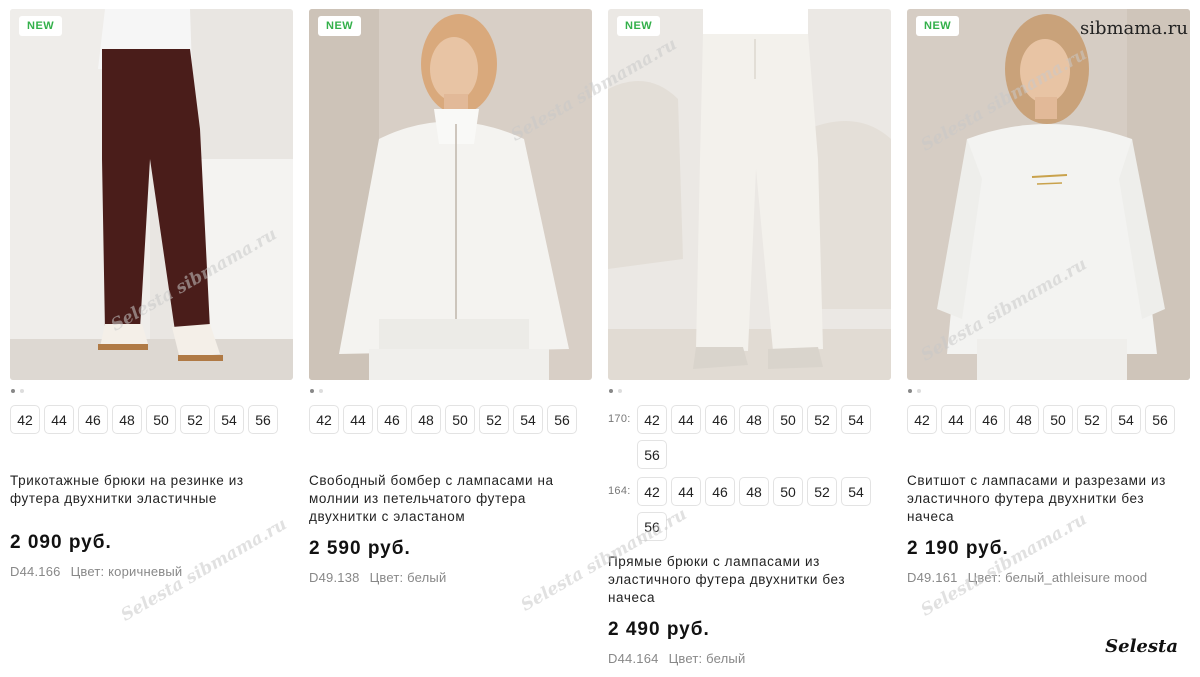 The width and height of the screenshot is (1200, 677). I want to click on product-price: 2 590 руб., so click(360, 548).